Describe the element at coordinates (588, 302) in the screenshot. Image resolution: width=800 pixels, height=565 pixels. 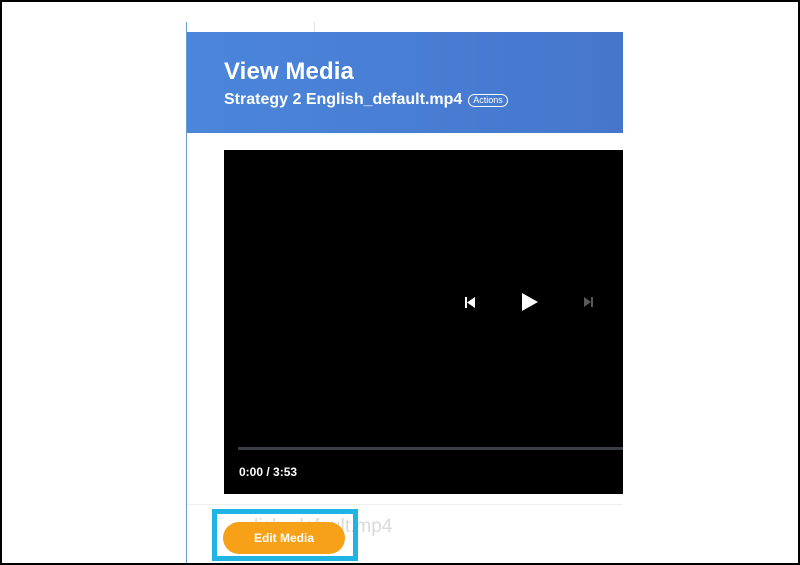
I see `skip-next-icon` at that location.